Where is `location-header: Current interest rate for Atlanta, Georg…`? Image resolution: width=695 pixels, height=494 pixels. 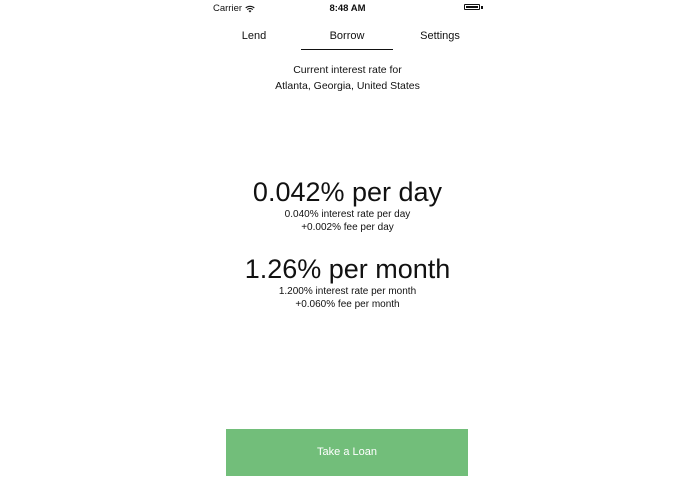 location-header: Current interest rate for Atlanta, Georg… is located at coordinates (347, 78).